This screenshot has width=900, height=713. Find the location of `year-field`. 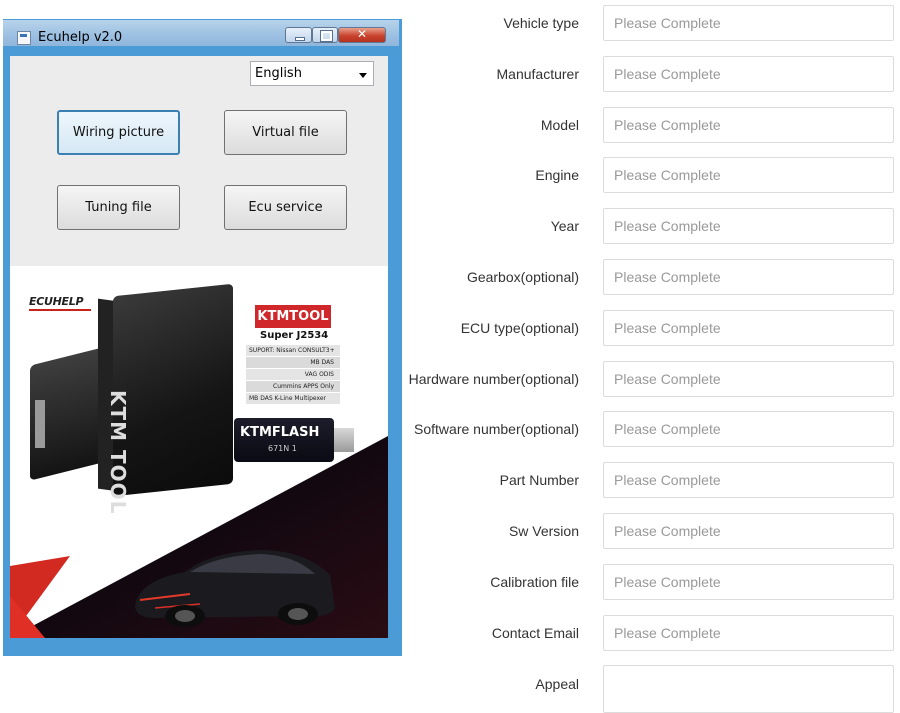

year-field is located at coordinates (748, 226).